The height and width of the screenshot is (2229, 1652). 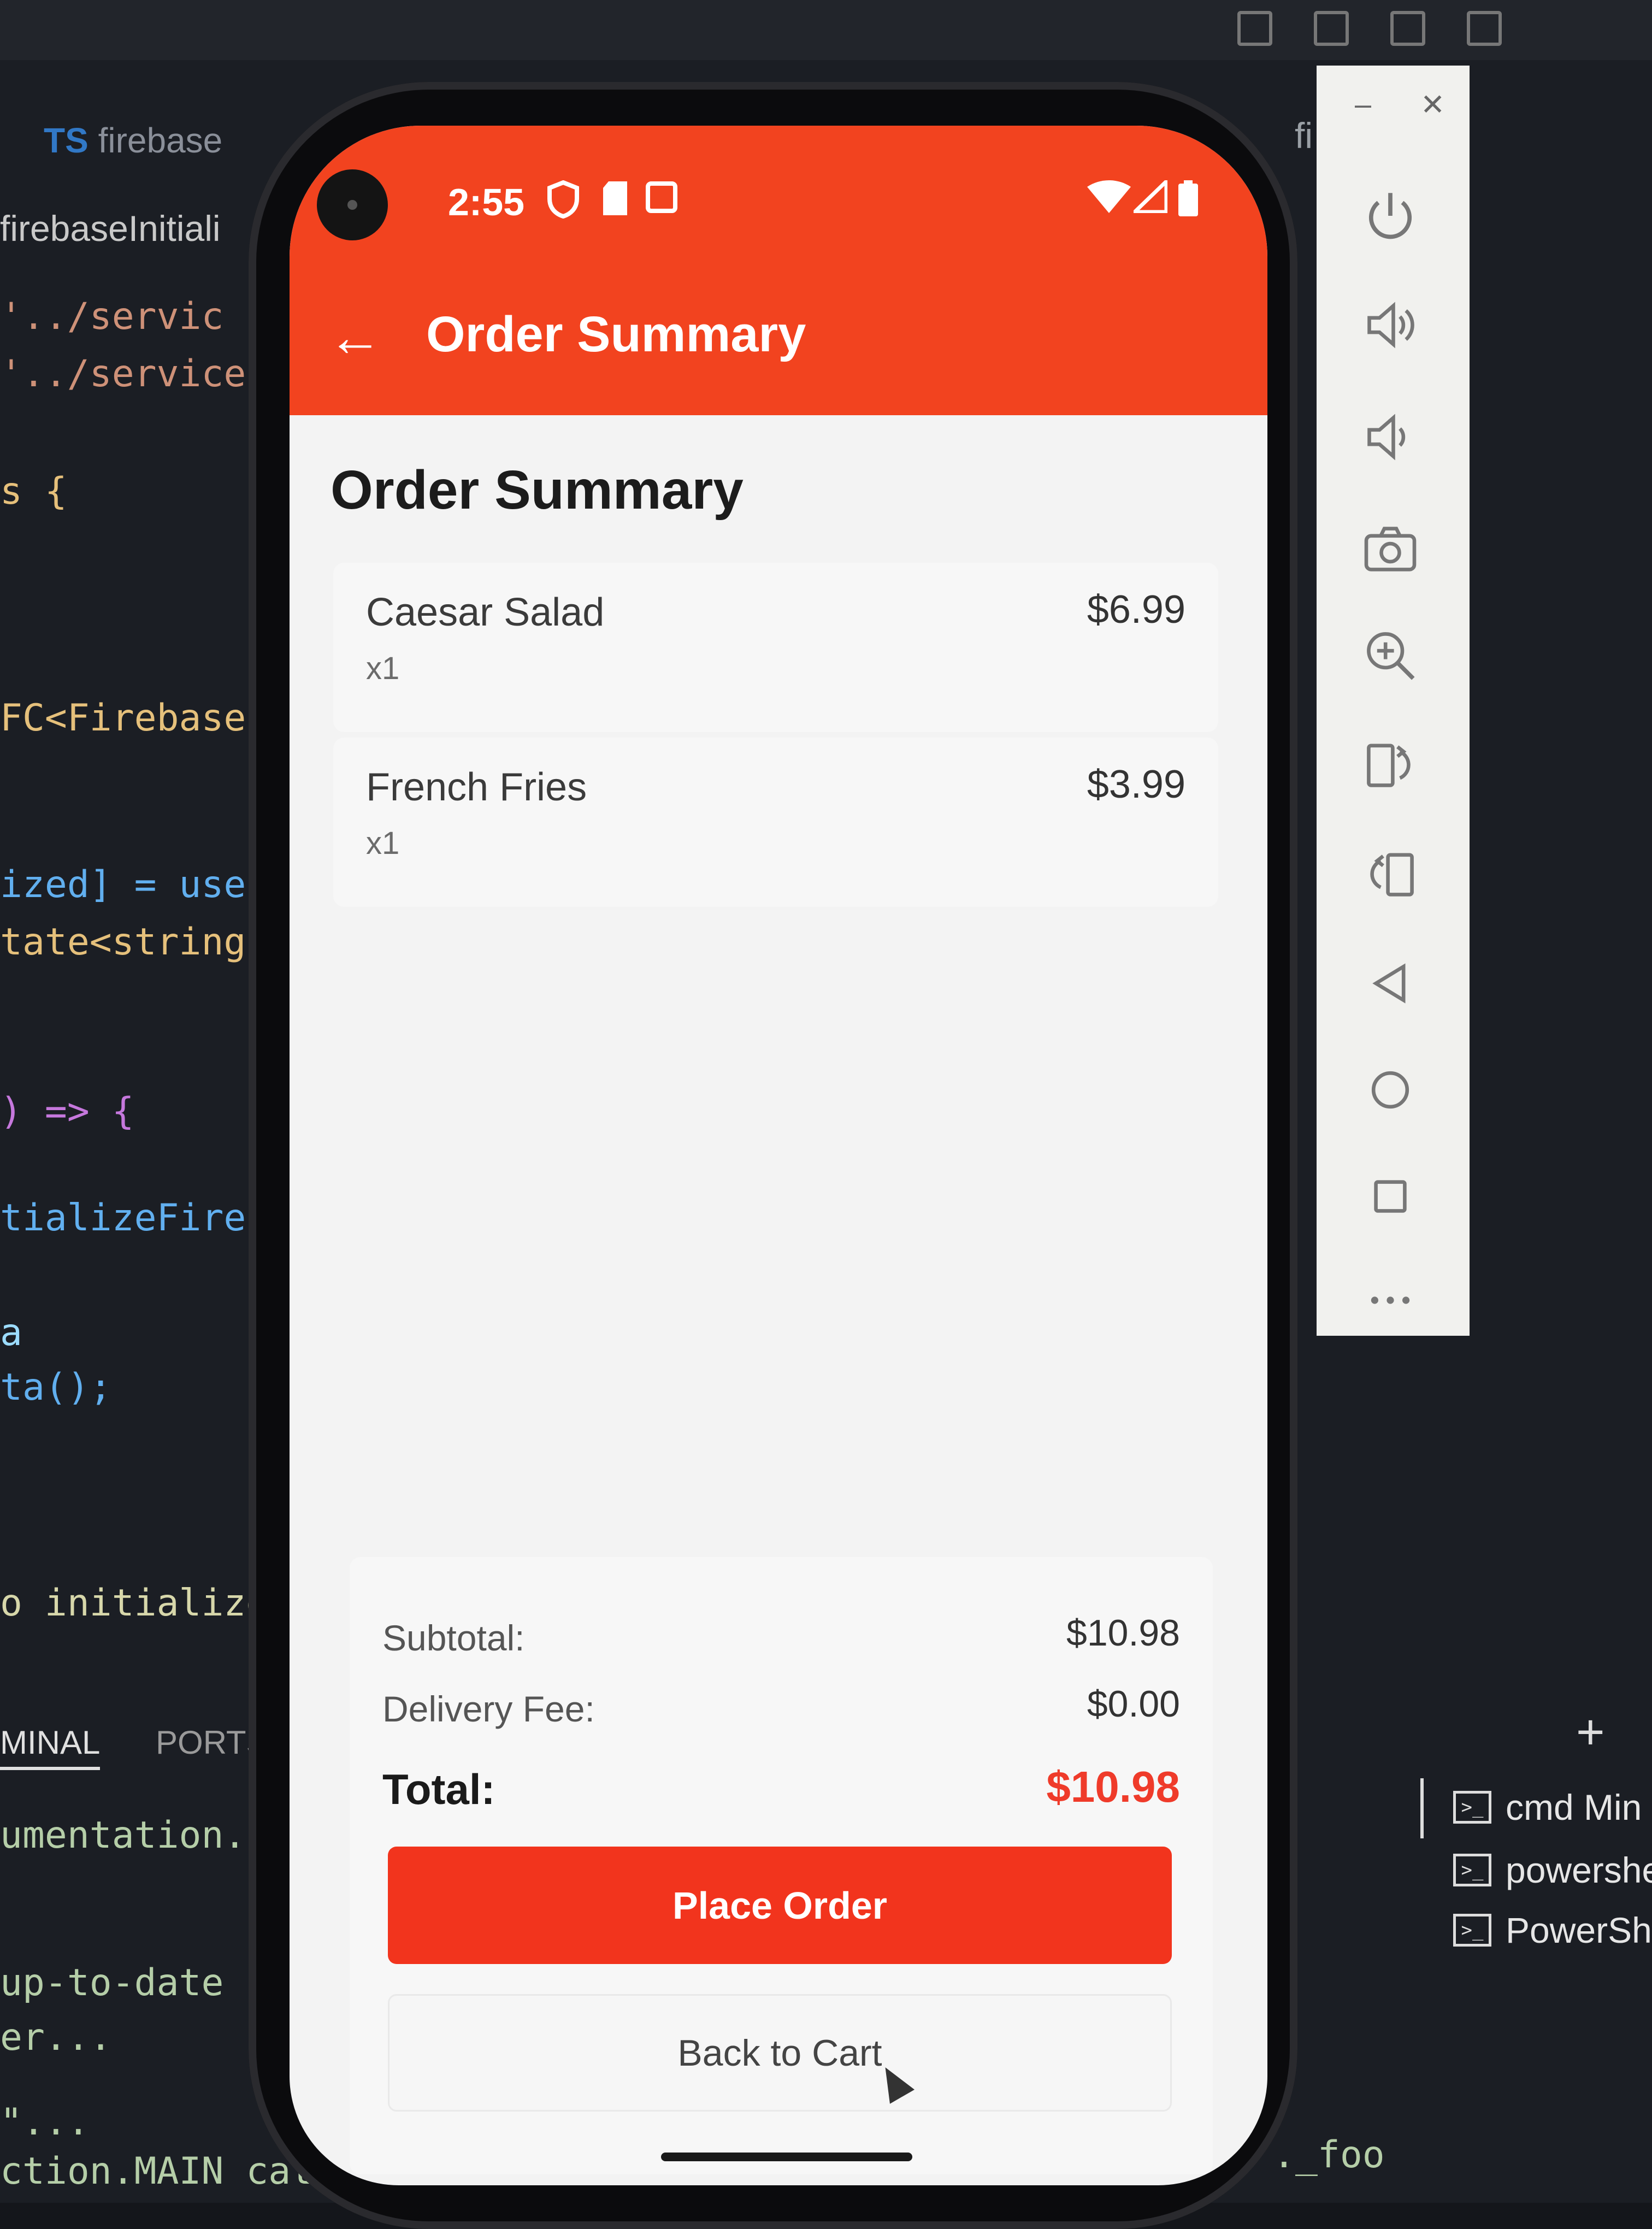 What do you see at coordinates (1390, 325) in the screenshot?
I see `volume-up-icon` at bounding box center [1390, 325].